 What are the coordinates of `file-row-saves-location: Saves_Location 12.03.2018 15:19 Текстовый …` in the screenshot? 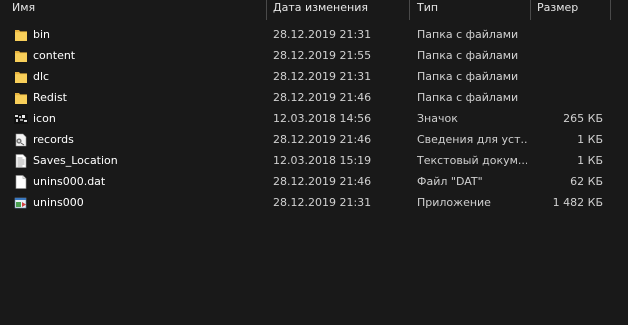 It's located at (314, 161).